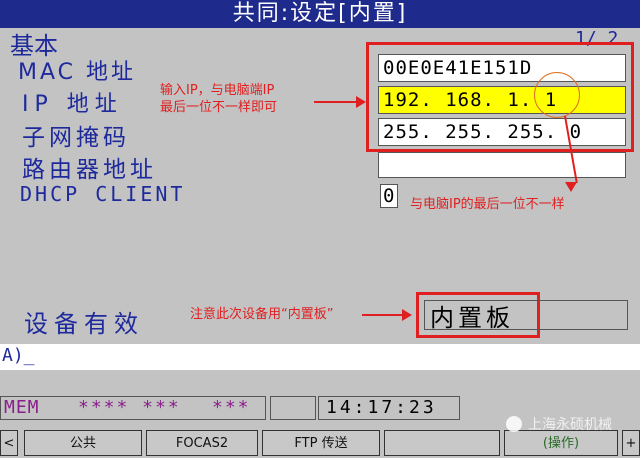 The width and height of the screenshot is (640, 458). Describe the element at coordinates (72, 104) in the screenshot. I see `ip-label: IP 地址` at that location.